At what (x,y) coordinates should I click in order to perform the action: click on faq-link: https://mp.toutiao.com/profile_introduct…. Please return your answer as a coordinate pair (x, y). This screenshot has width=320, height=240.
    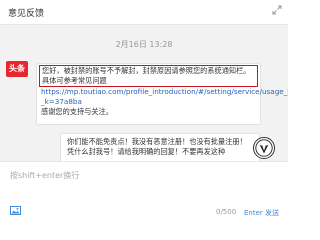
    Looking at the image, I should click on (164, 97).